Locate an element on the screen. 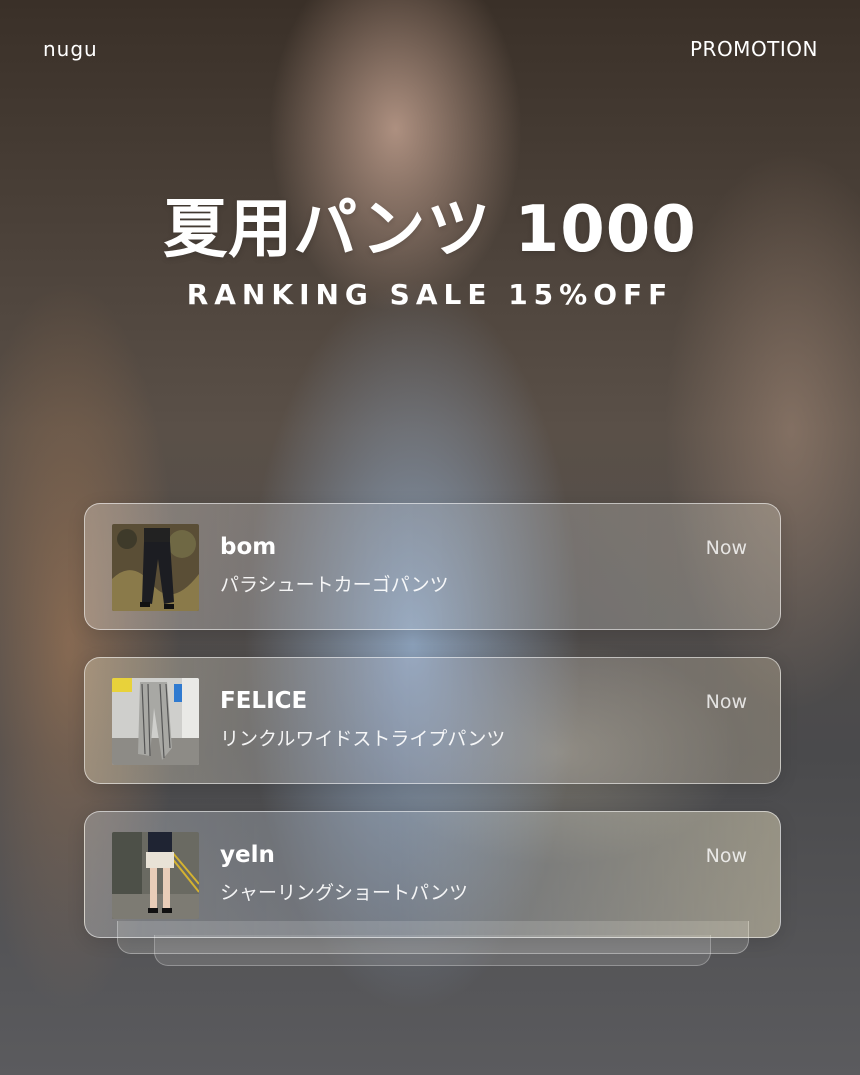 The height and width of the screenshot is (1075, 860). notification-body: リンクルワイドストライプパンツ is located at coordinates (363, 739).